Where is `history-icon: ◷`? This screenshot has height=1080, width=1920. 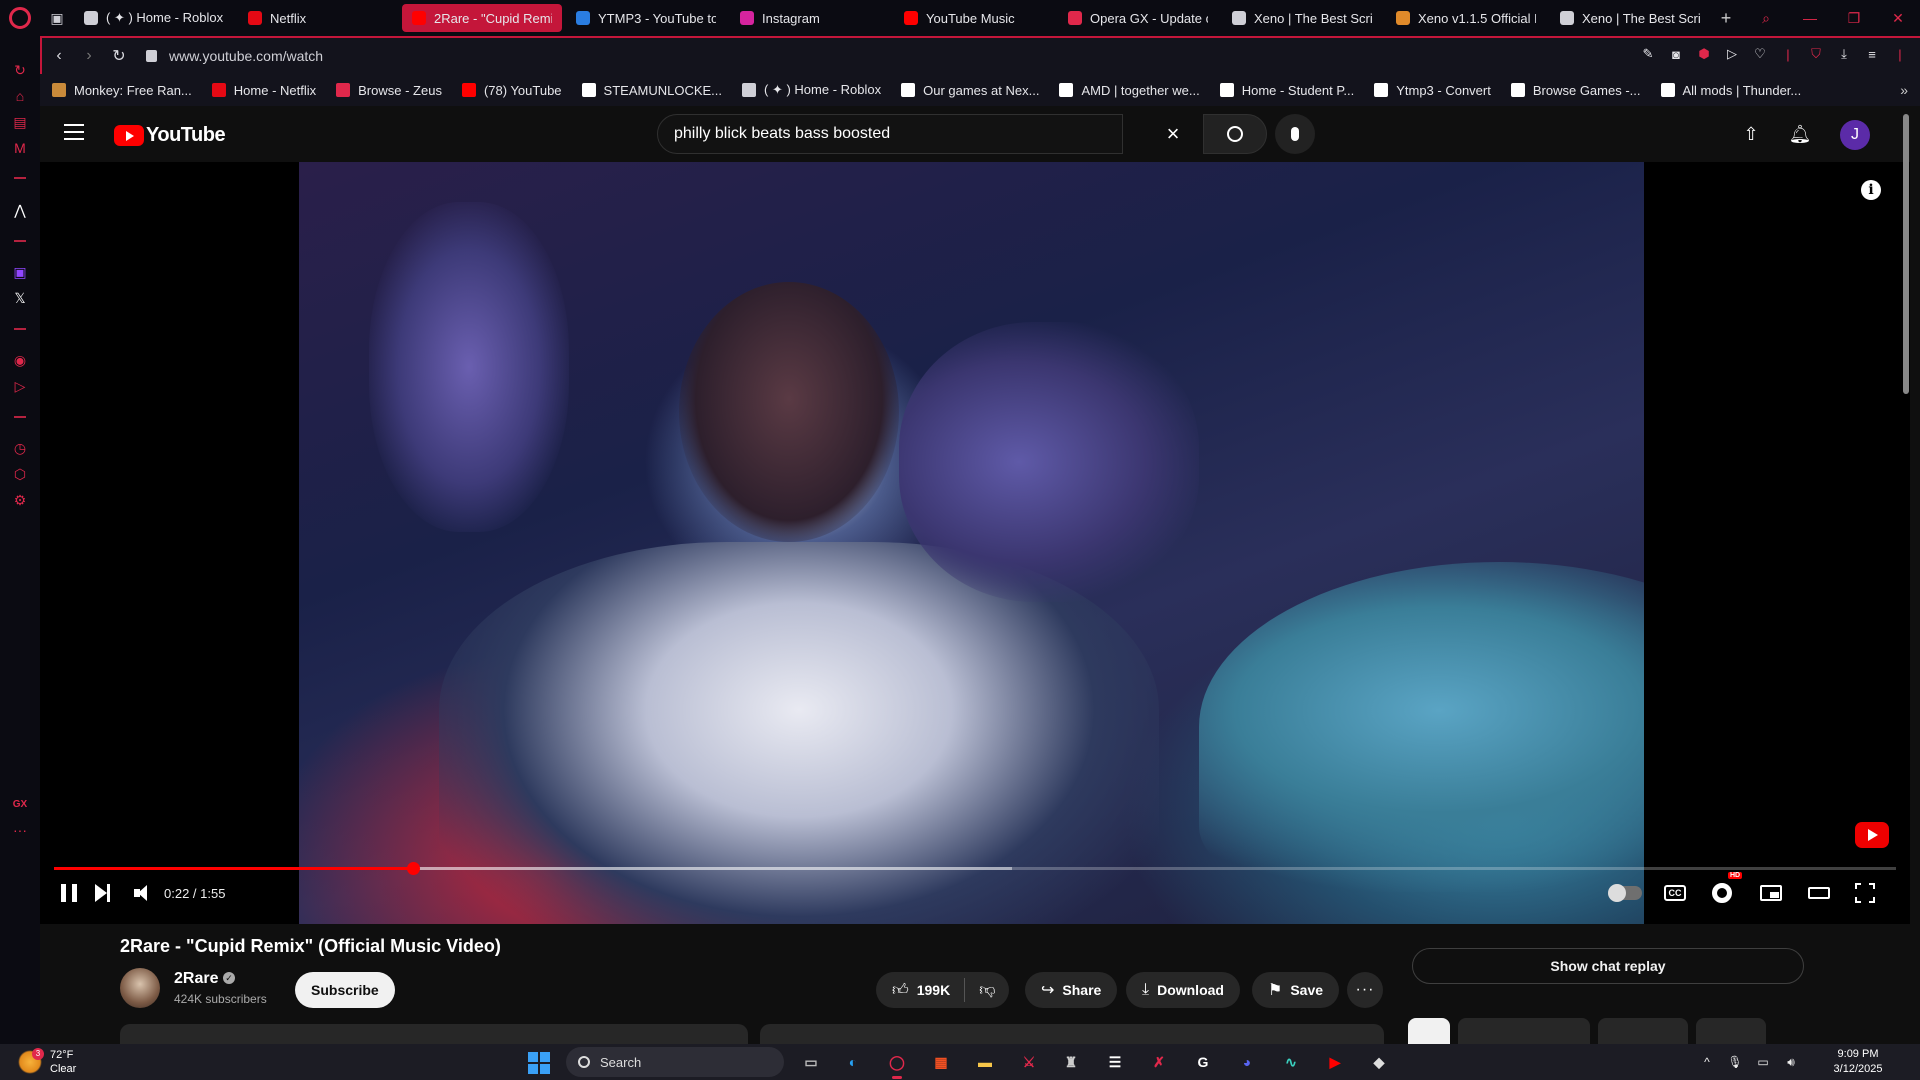 history-icon: ◷ is located at coordinates (20, 448).